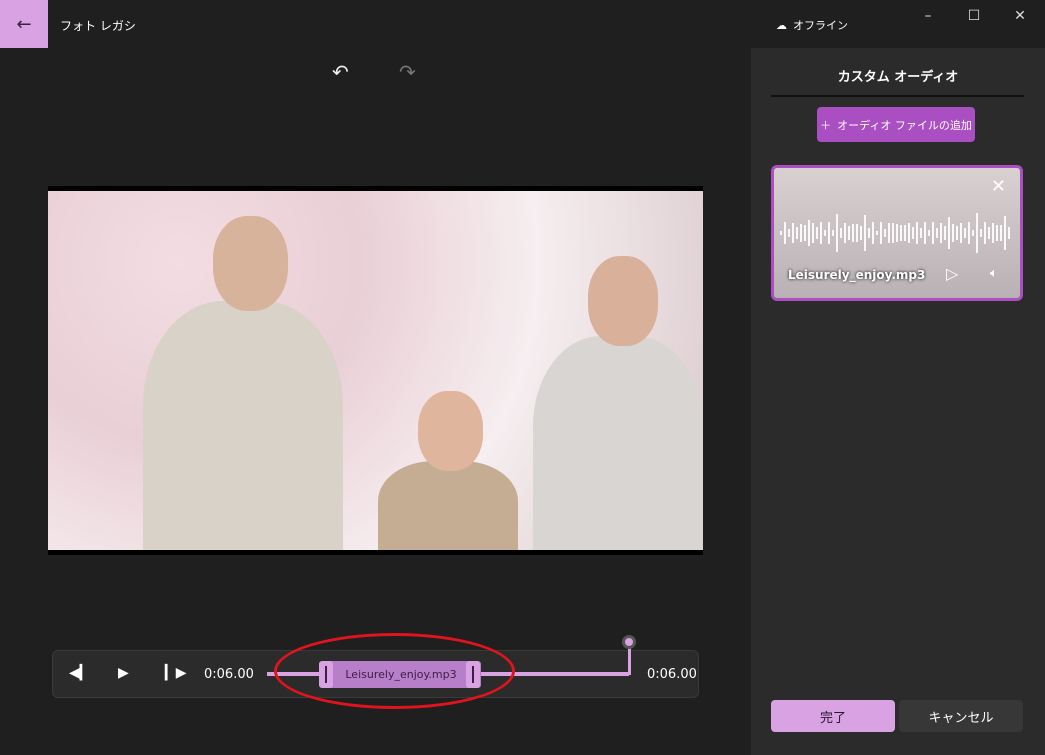  I want to click on playhead-handle, so click(629, 642).